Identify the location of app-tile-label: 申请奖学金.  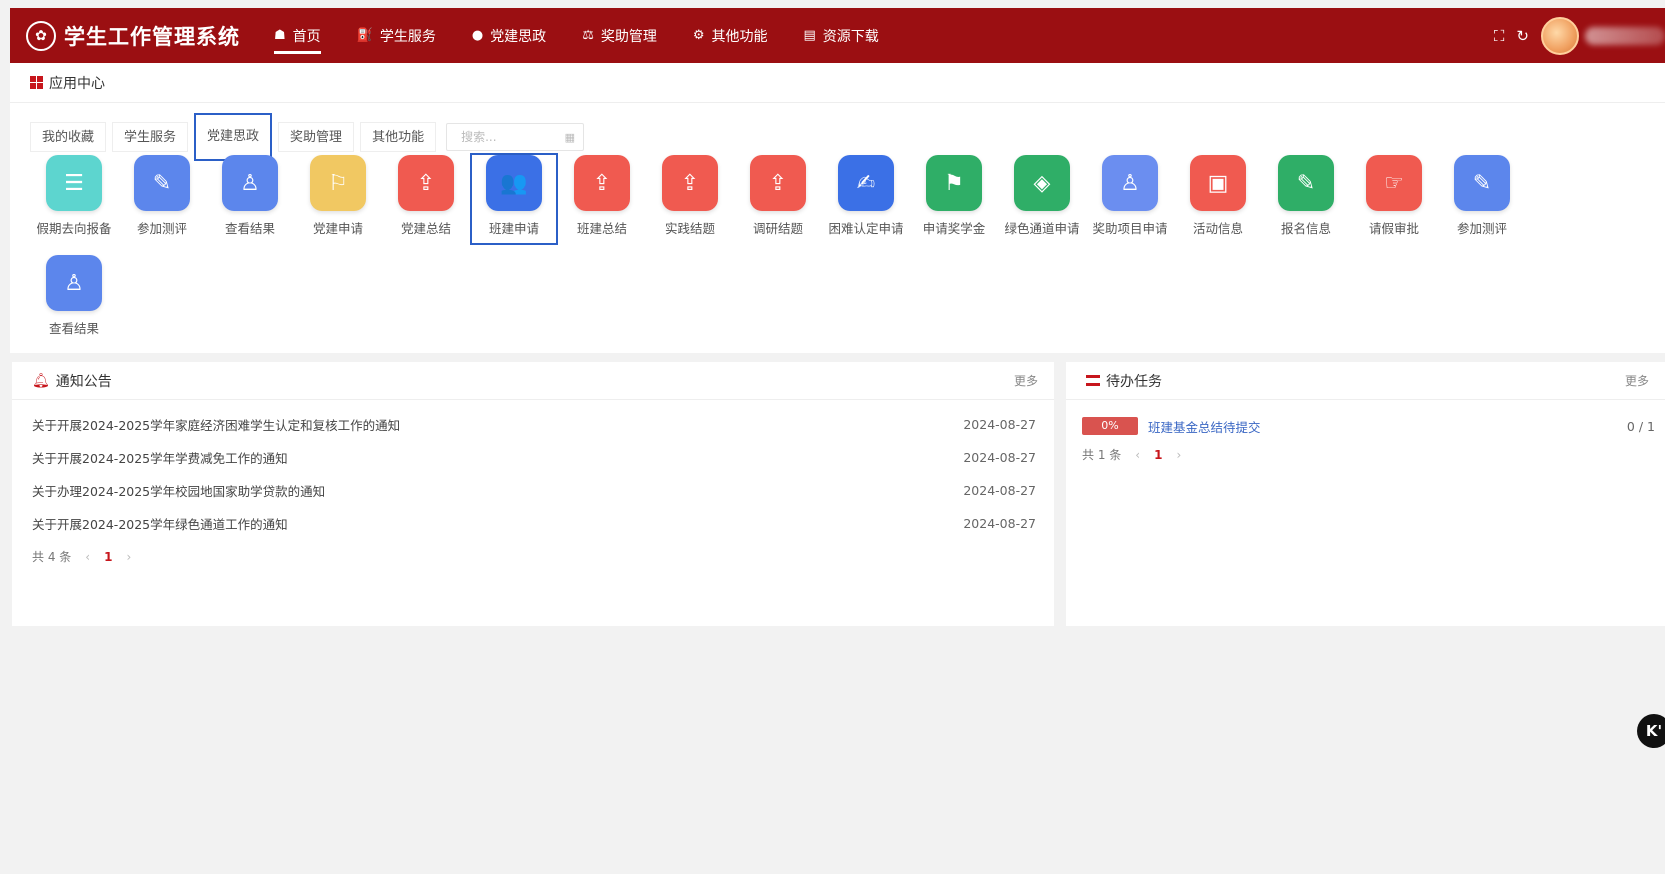
(954, 228).